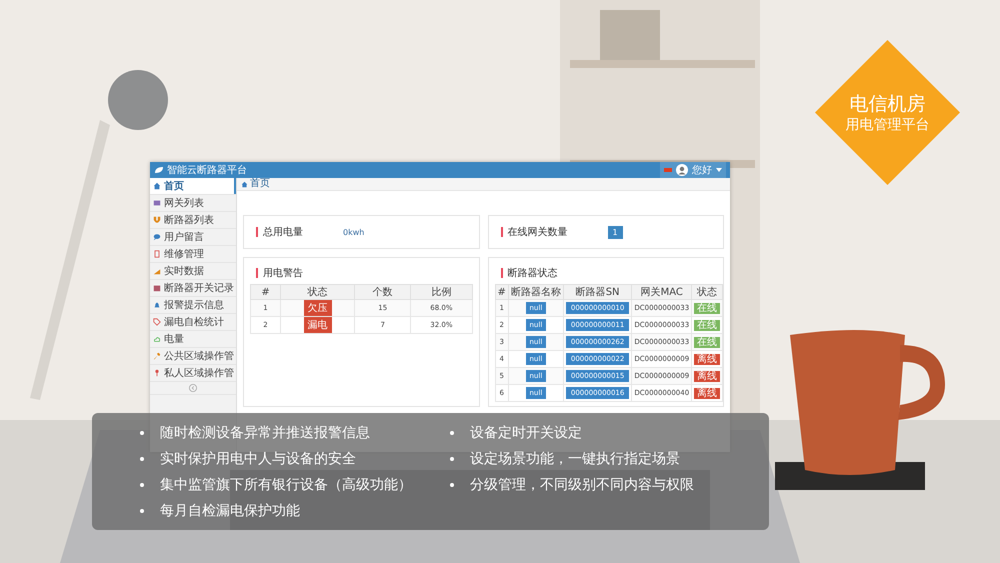 This screenshot has width=1000, height=563. I want to click on sidebar-item: 实时数据, so click(193, 271).